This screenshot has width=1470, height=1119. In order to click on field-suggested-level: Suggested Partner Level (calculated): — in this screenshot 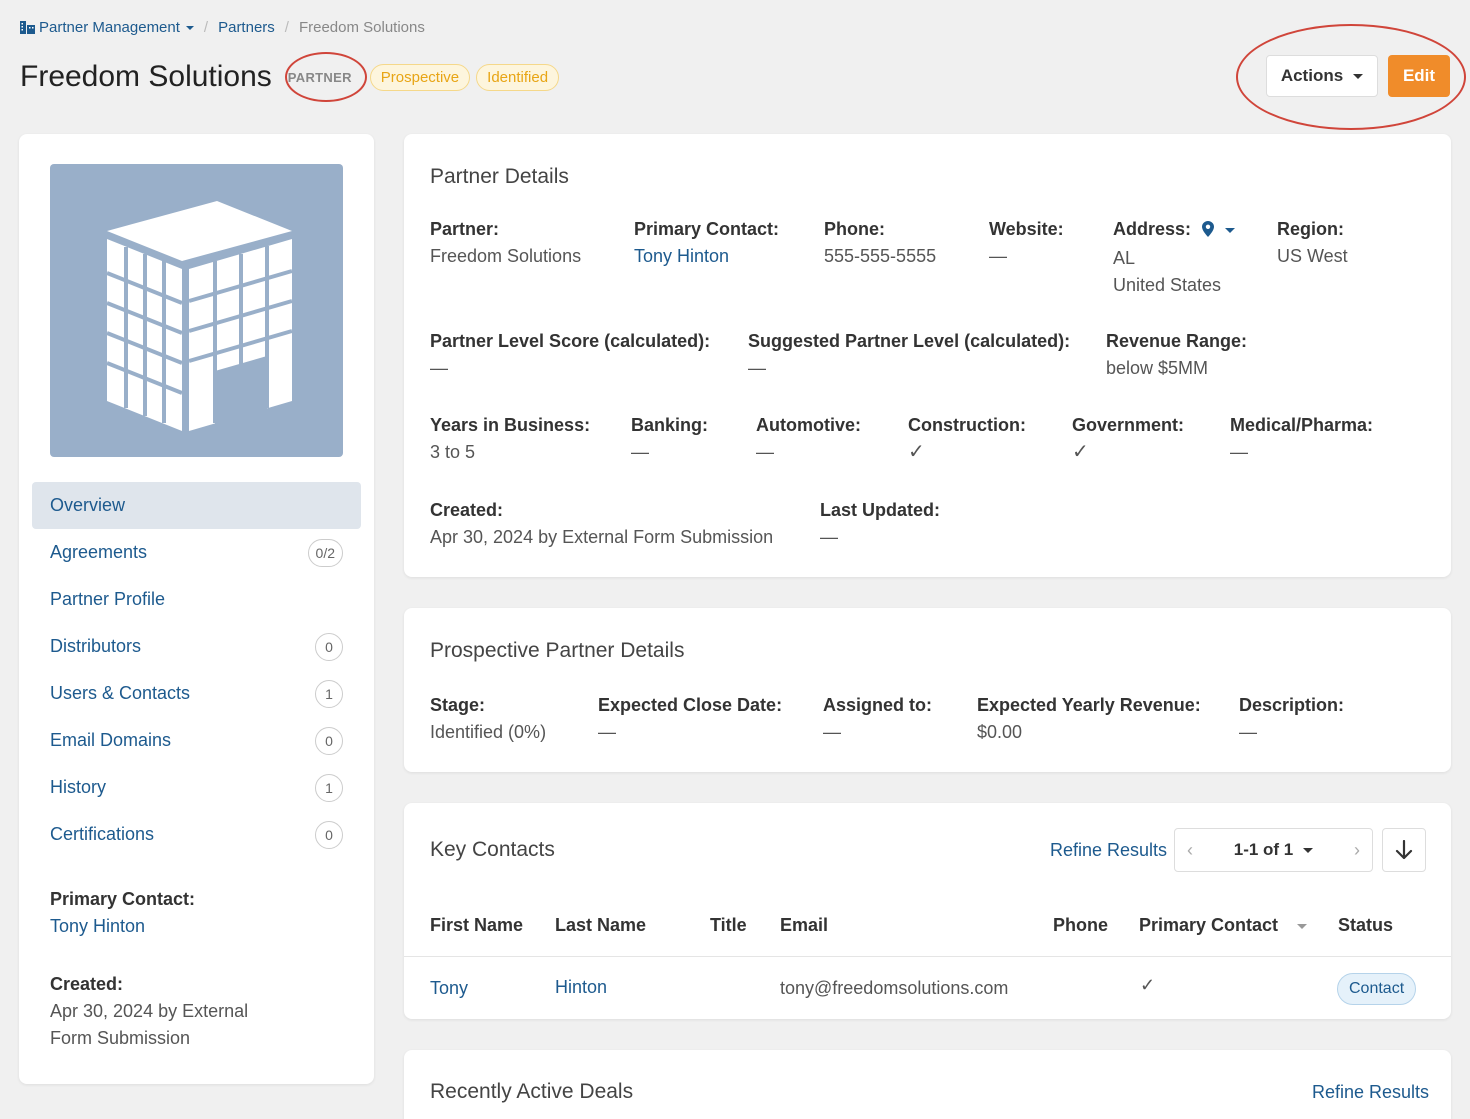, I will do `click(909, 355)`.